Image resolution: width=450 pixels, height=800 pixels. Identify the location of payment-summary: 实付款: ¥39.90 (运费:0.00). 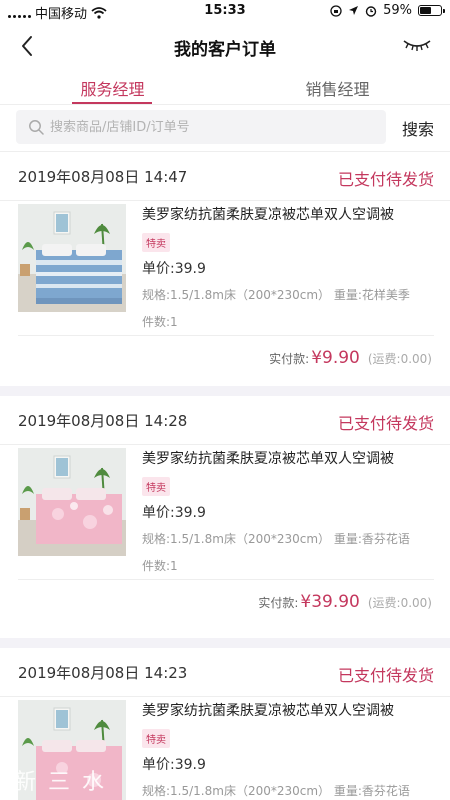
(345, 602).